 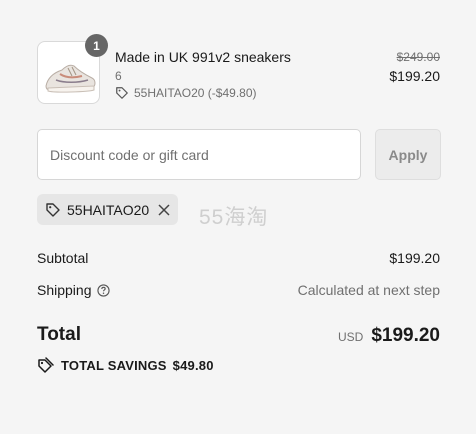 I want to click on shipping-help-button, so click(x=103, y=290).